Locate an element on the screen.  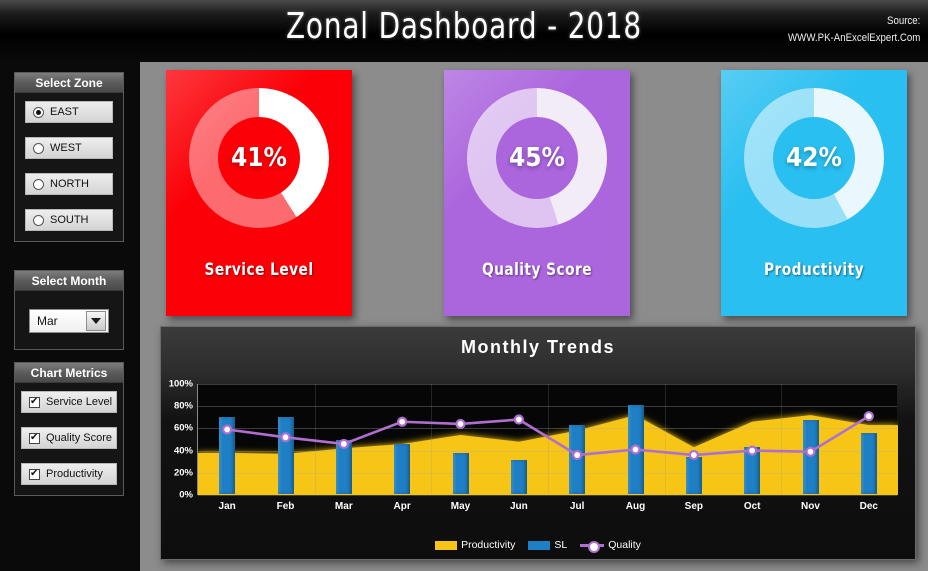
x-axis-tick: Jun is located at coordinates (518, 506).